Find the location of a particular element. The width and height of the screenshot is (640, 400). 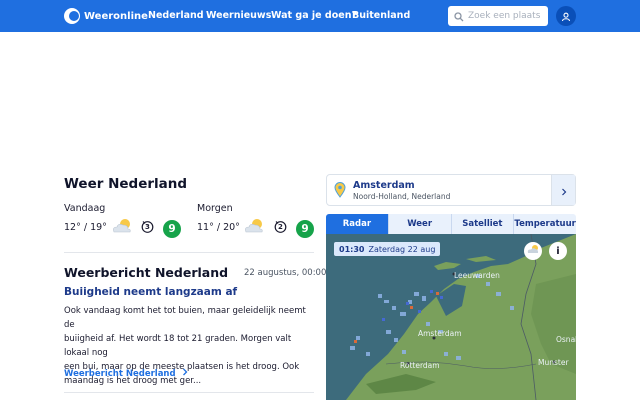

city-label-rotterdam: Rotterdam is located at coordinates (420, 365).